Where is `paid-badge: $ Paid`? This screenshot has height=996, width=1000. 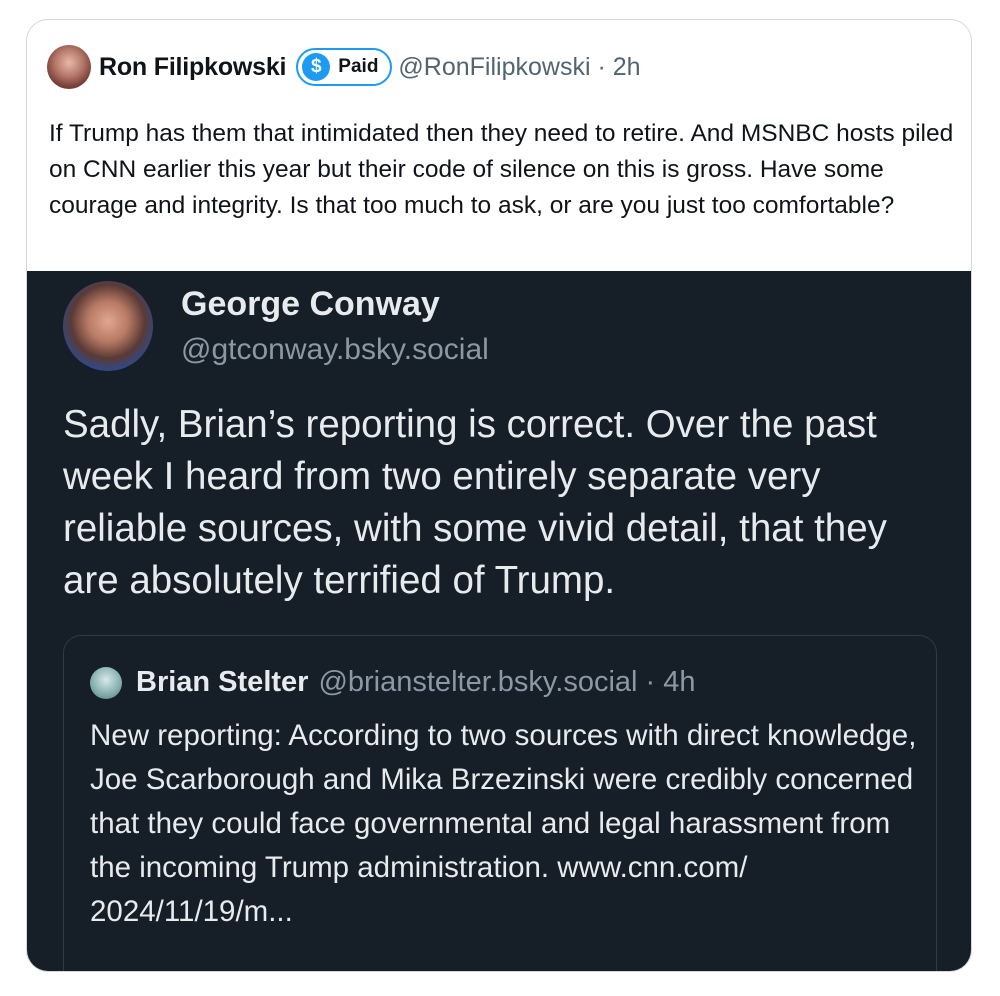 paid-badge: $ Paid is located at coordinates (344, 67).